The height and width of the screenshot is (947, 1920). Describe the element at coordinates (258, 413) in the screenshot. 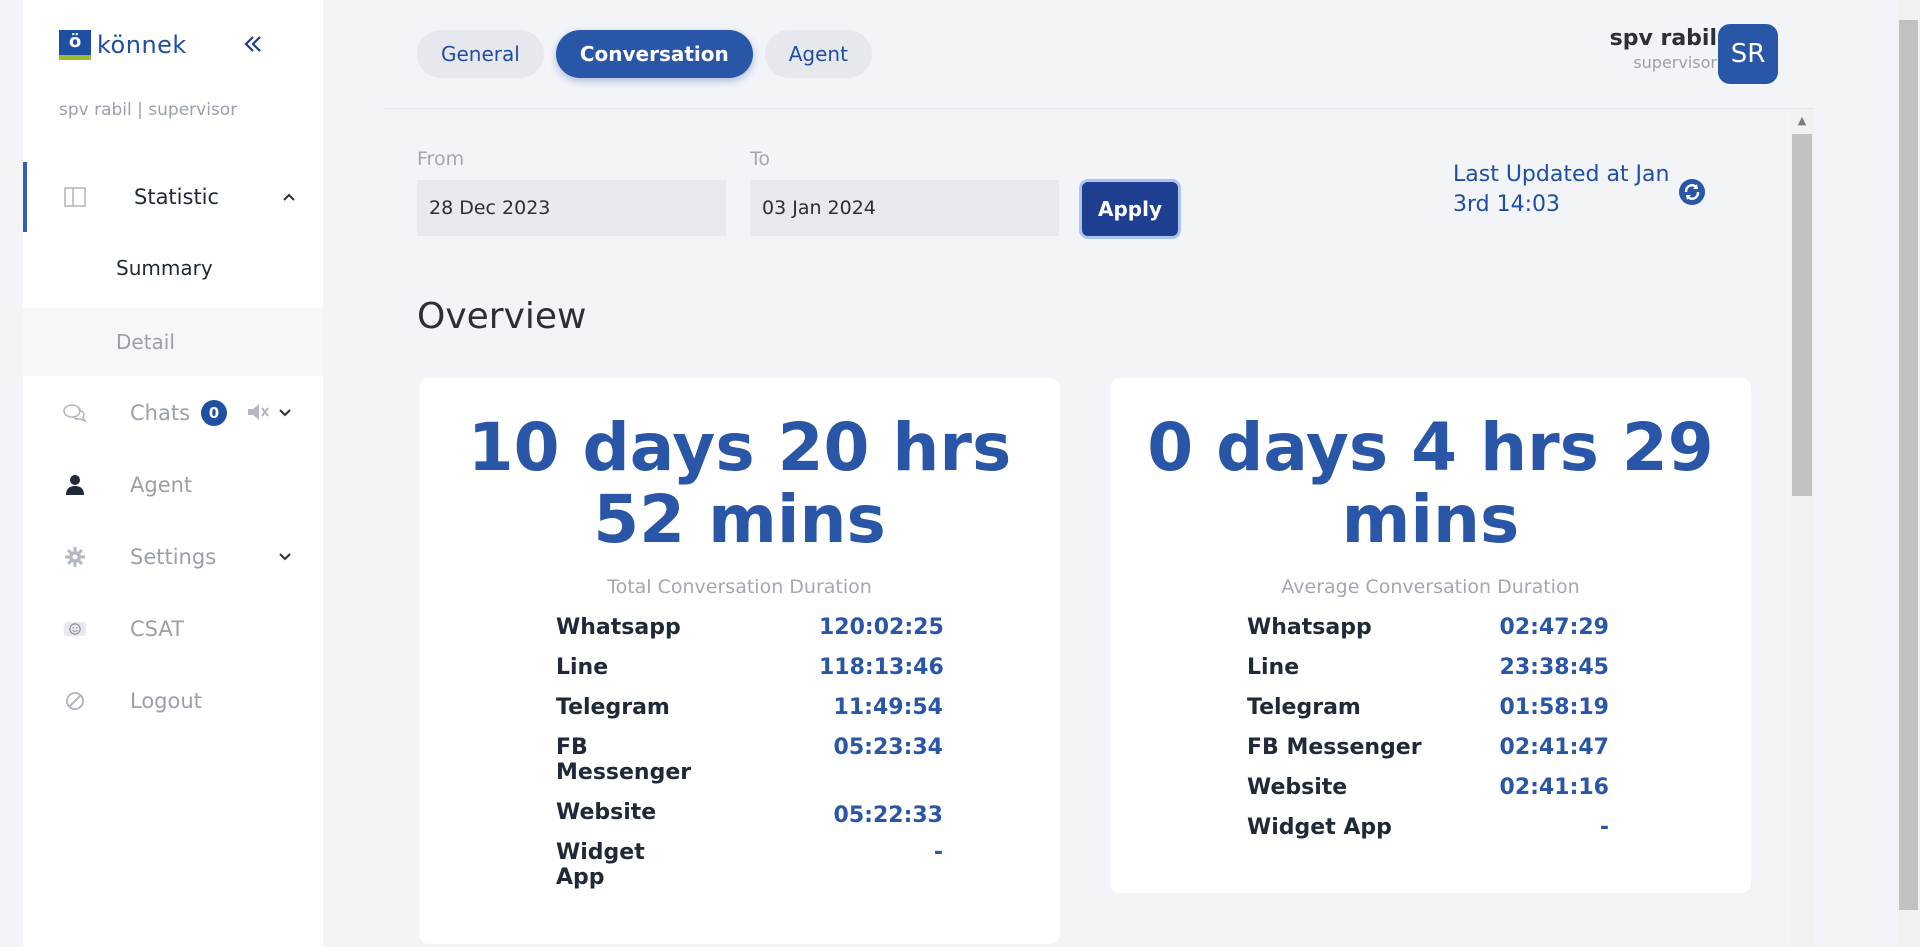

I see `mute-icon` at that location.